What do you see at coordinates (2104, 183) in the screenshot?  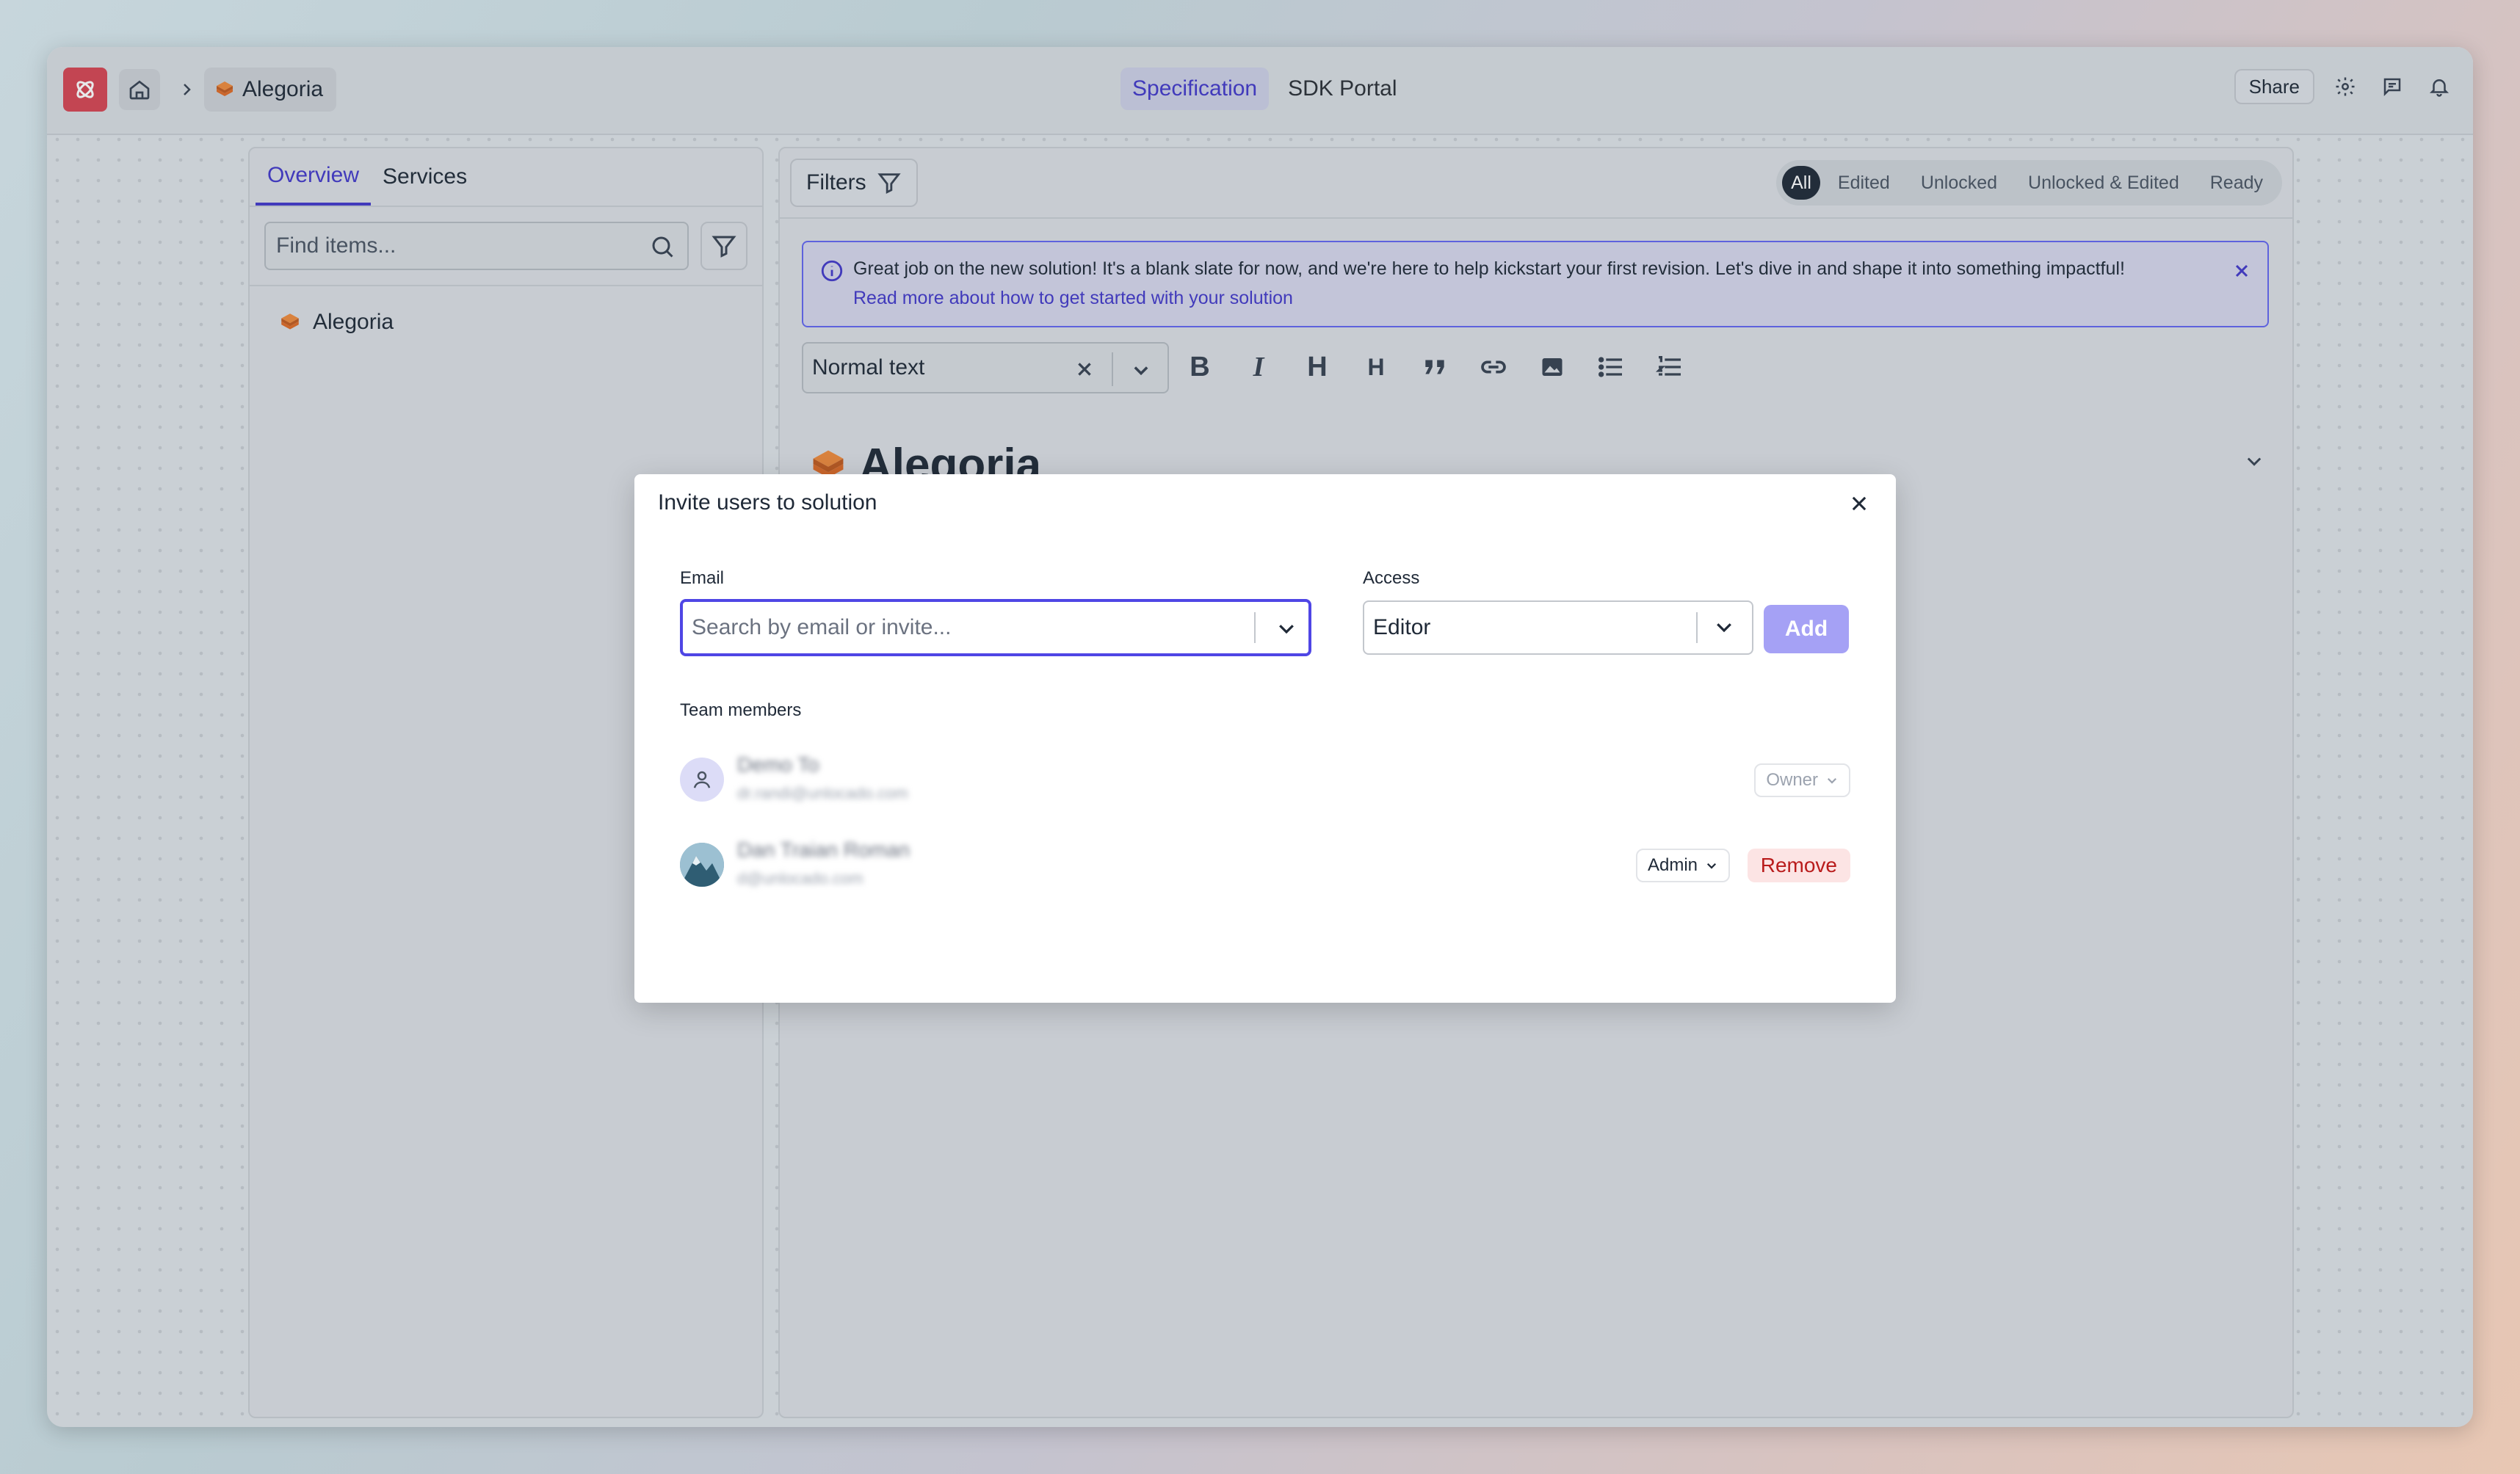 I see `segment-unlocked-edited: Unlocked & Edited` at bounding box center [2104, 183].